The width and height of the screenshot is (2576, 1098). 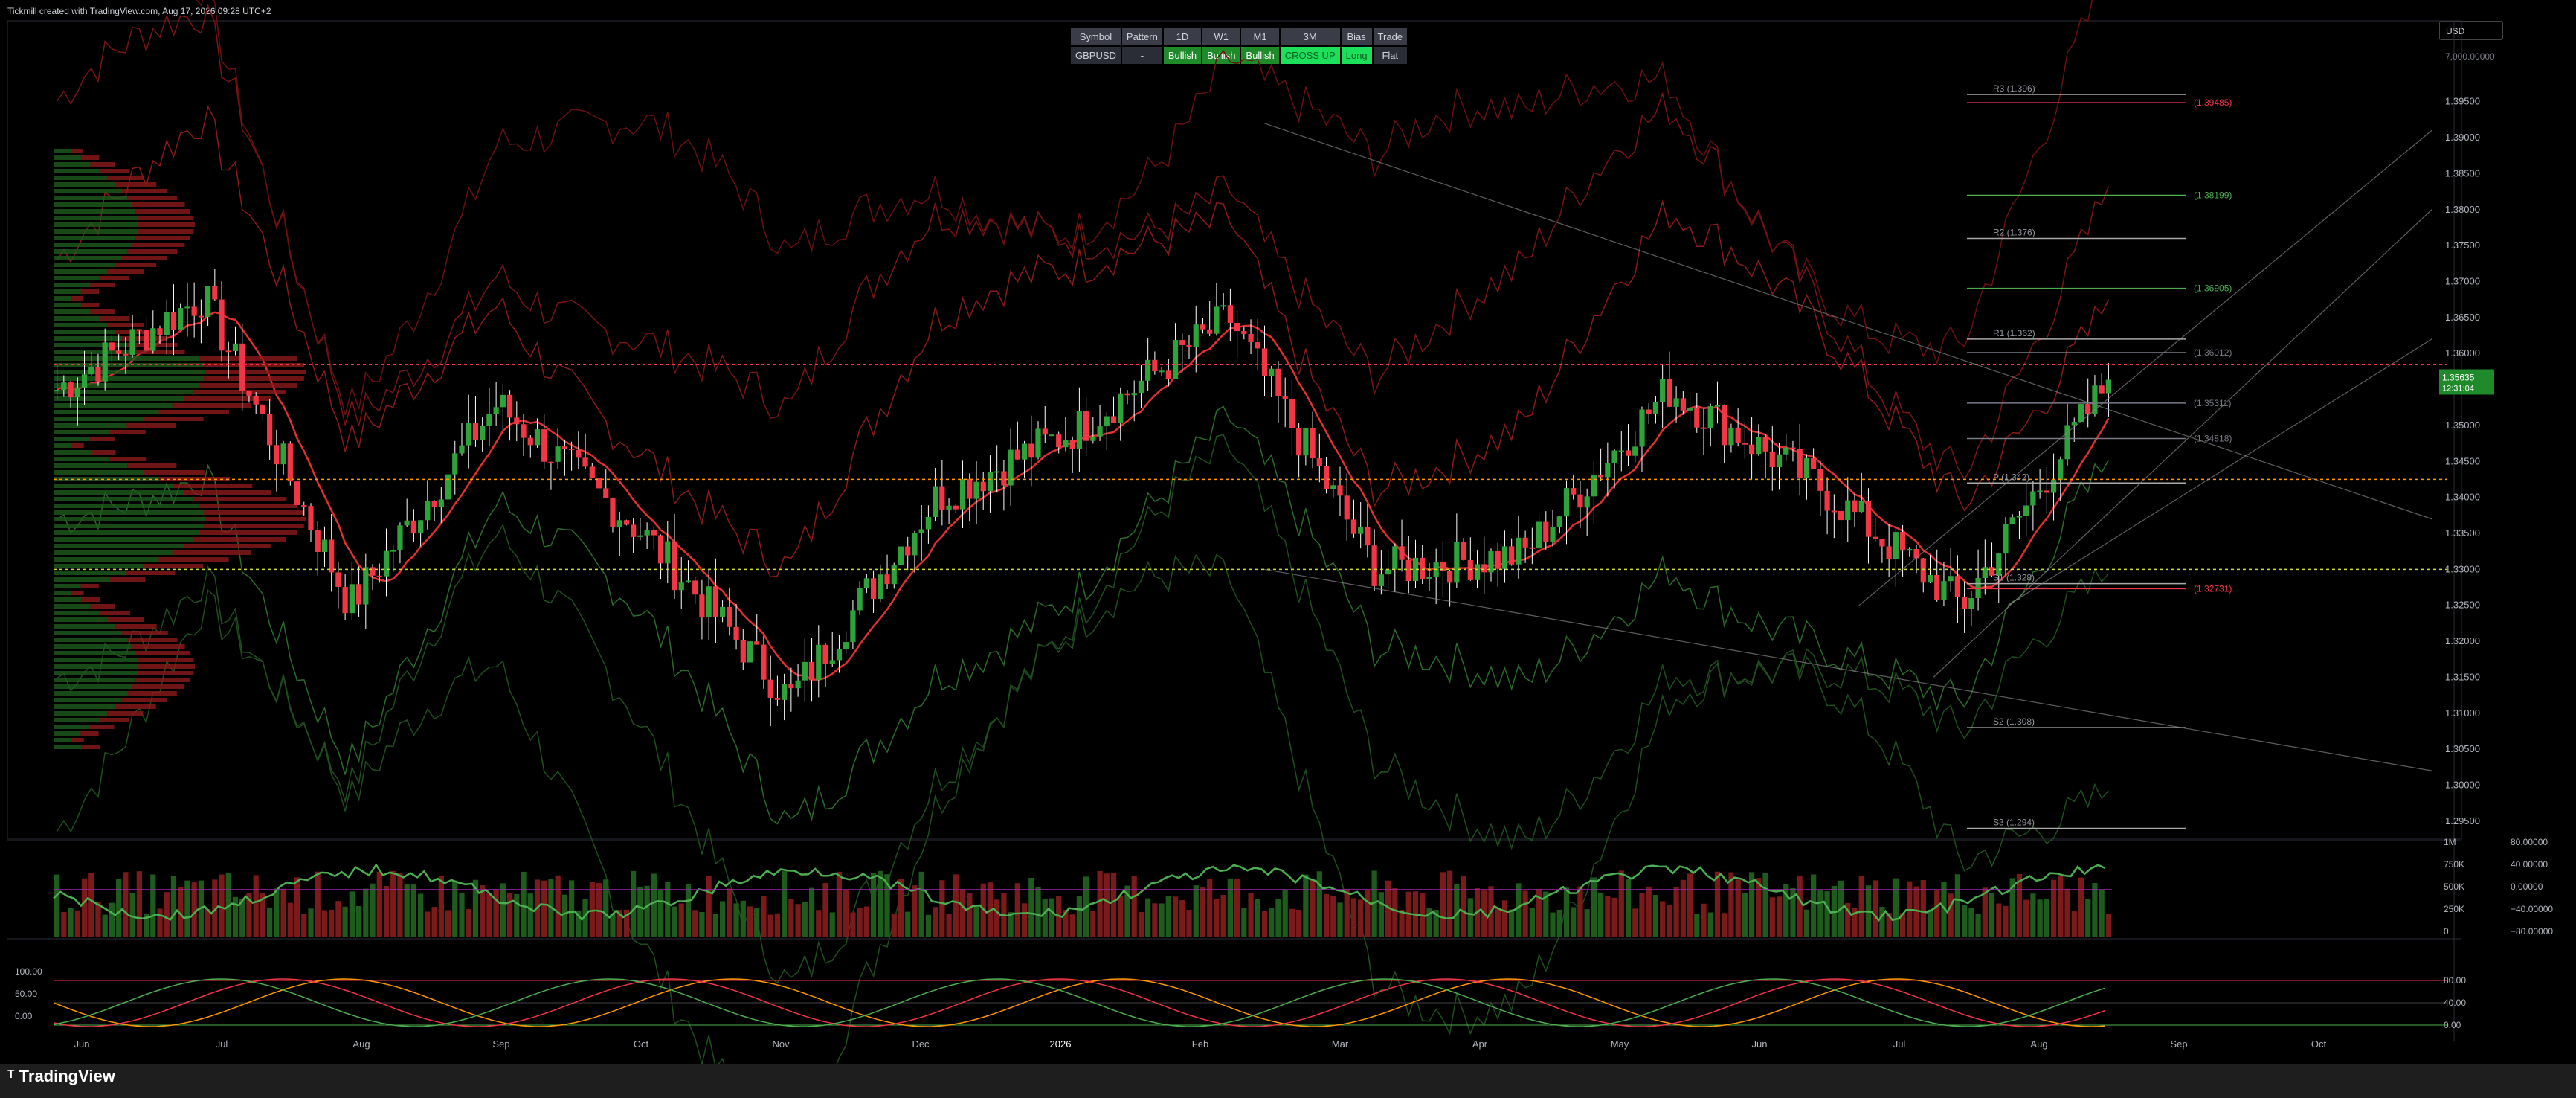 What do you see at coordinates (2014, 88) in the screenshot?
I see `pivot-label: R3 (1.396)` at bounding box center [2014, 88].